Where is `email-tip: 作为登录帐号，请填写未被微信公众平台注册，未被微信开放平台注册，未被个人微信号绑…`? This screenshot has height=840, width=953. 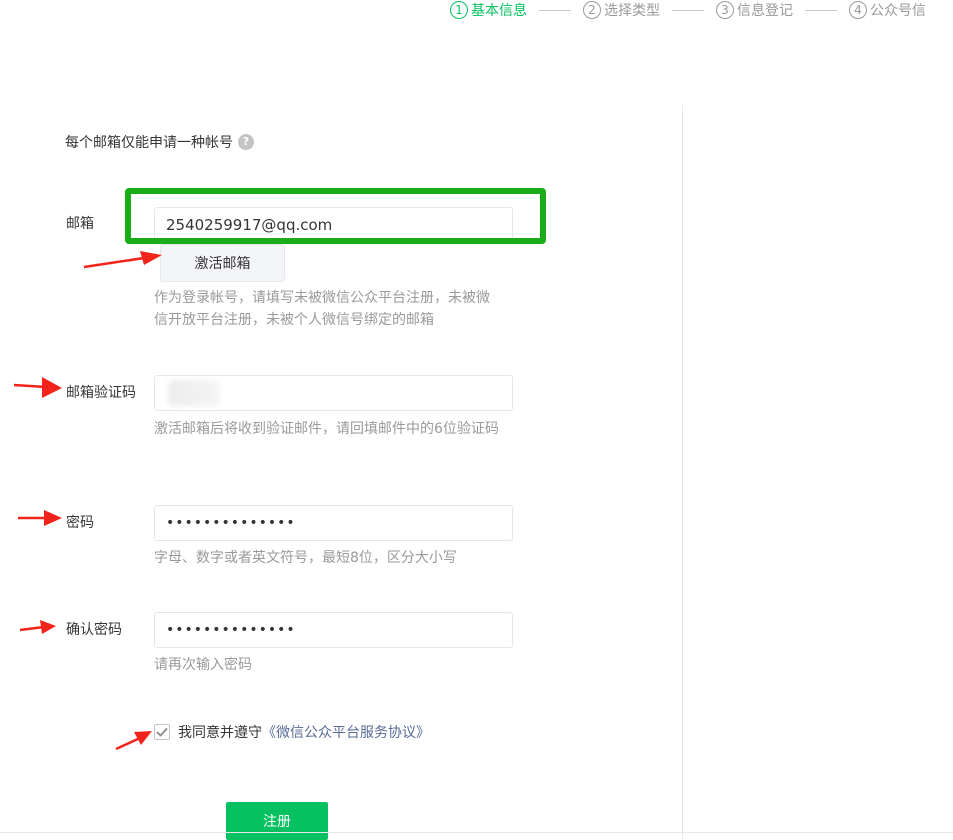 email-tip: 作为登录帐号，请填写未被微信公众平台注册，未被微信开放平台注册，未被个人微信号绑… is located at coordinates (322, 309).